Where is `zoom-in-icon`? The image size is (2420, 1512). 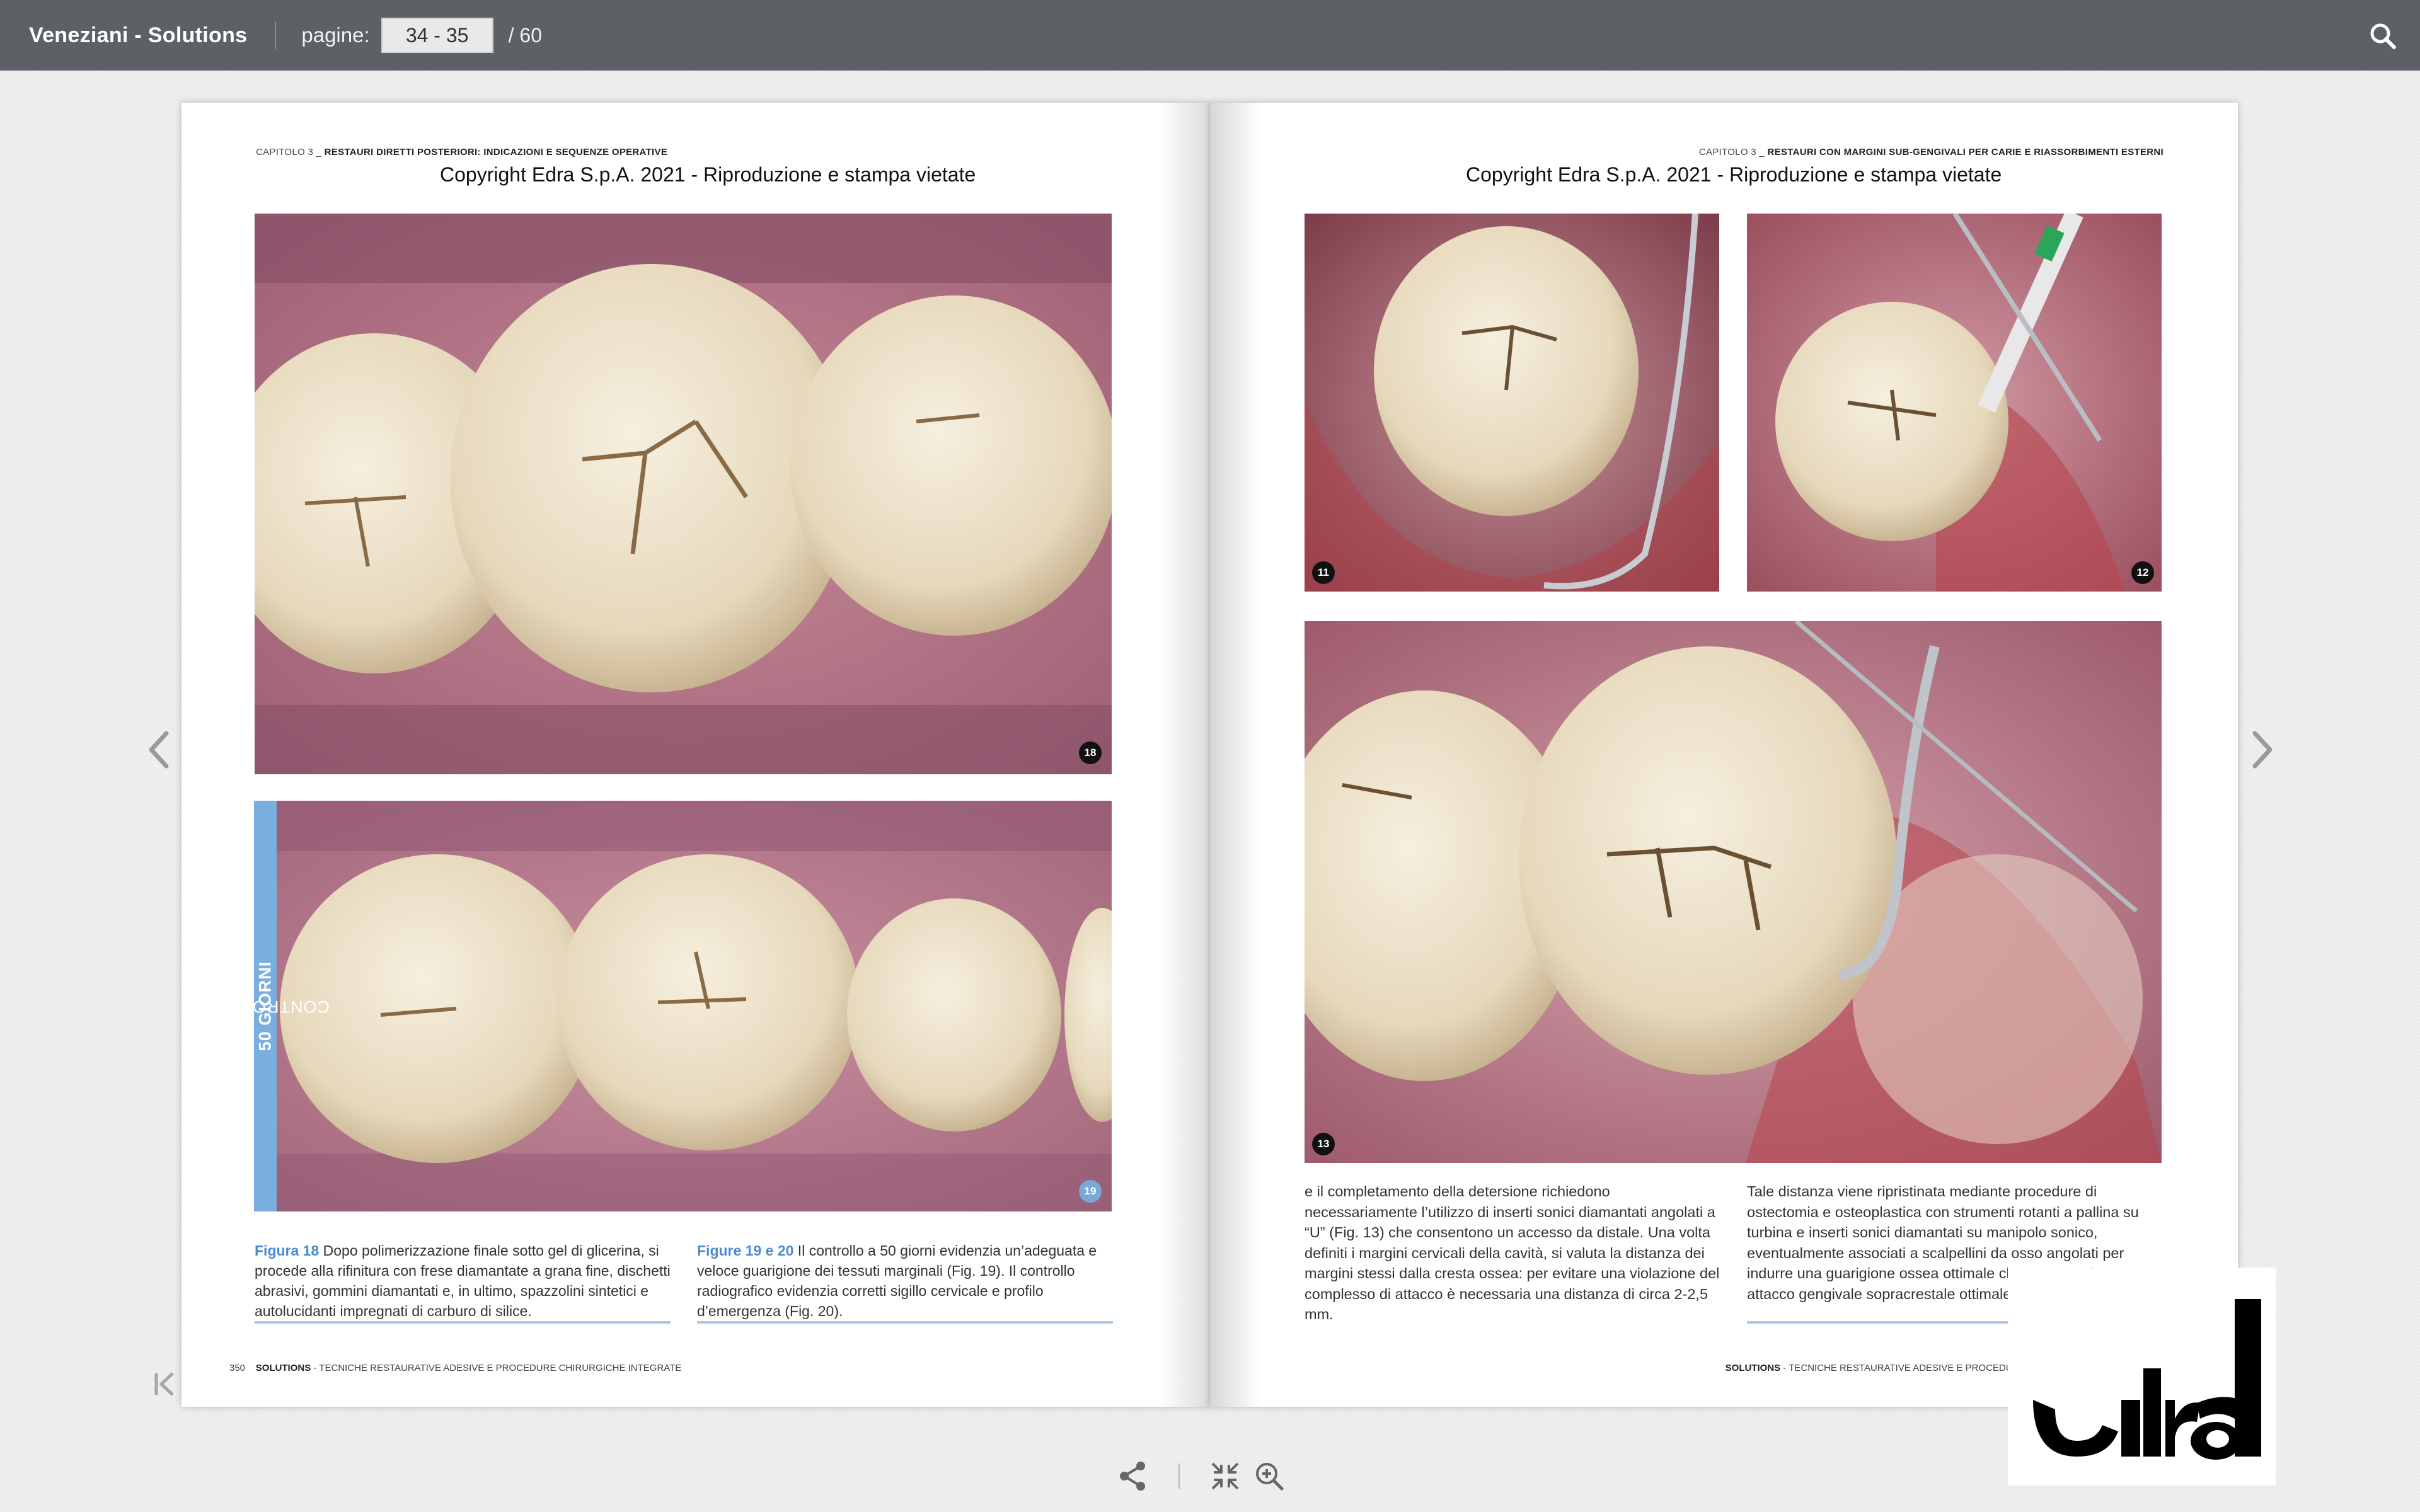 zoom-in-icon is located at coordinates (1270, 1476).